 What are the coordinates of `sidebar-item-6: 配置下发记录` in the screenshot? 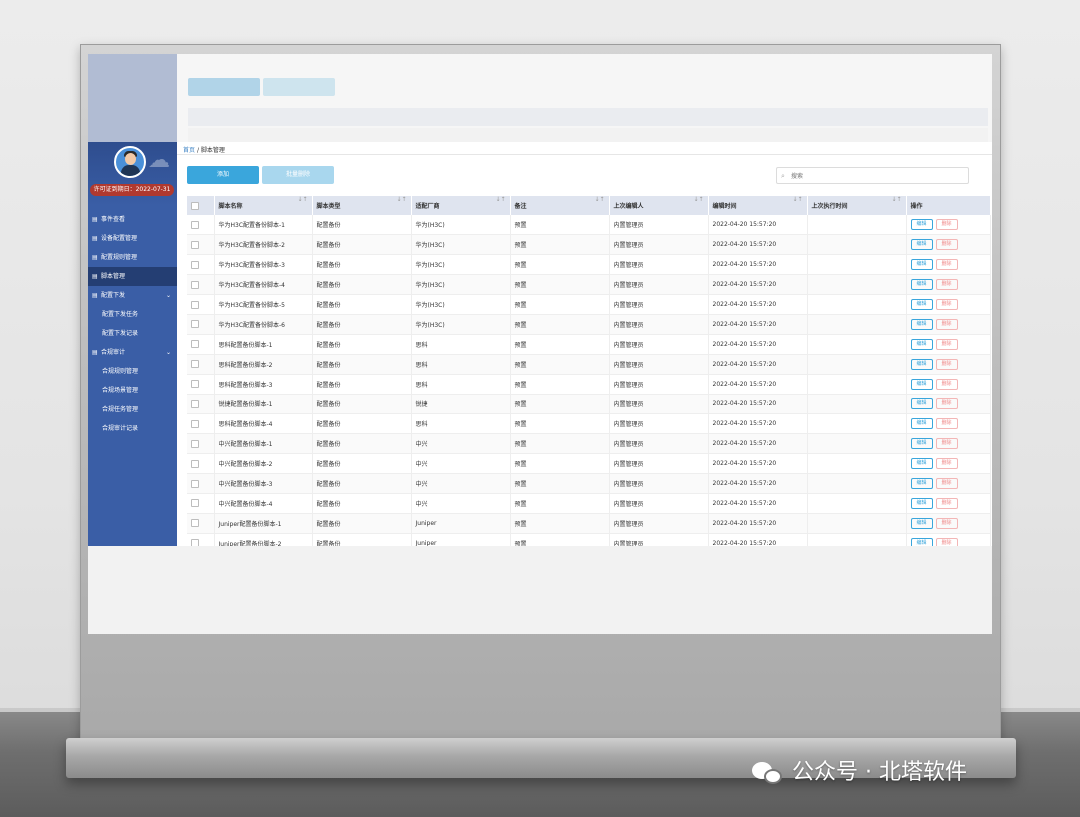 It's located at (132, 333).